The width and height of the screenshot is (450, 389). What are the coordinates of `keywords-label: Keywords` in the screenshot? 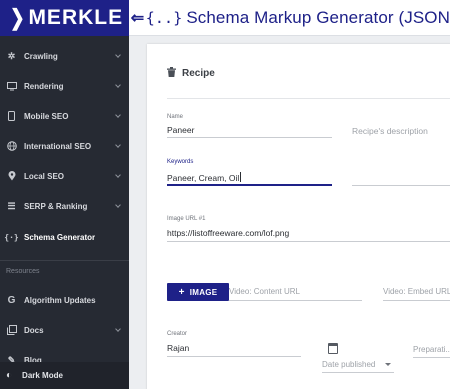 It's located at (180, 162).